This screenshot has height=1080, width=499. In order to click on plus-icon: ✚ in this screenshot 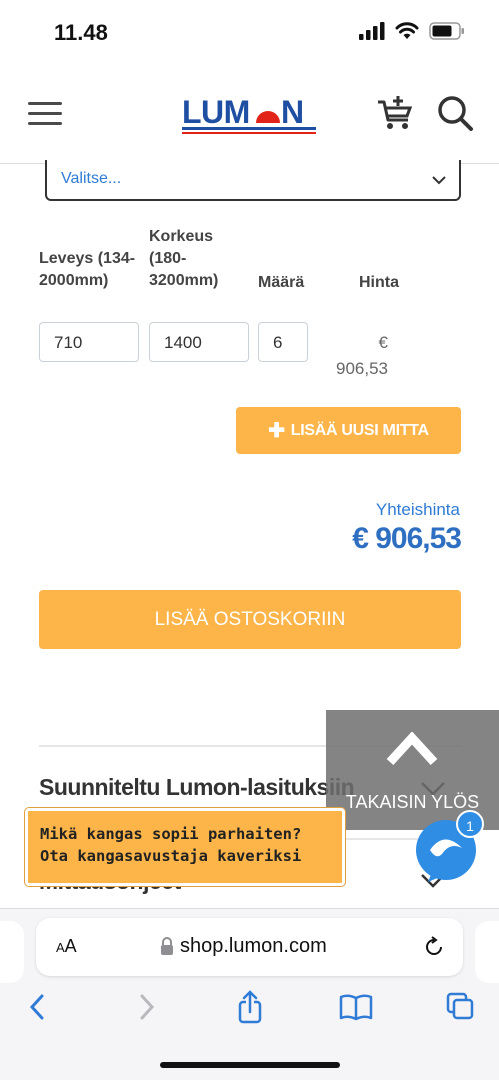, I will do `click(276, 431)`.